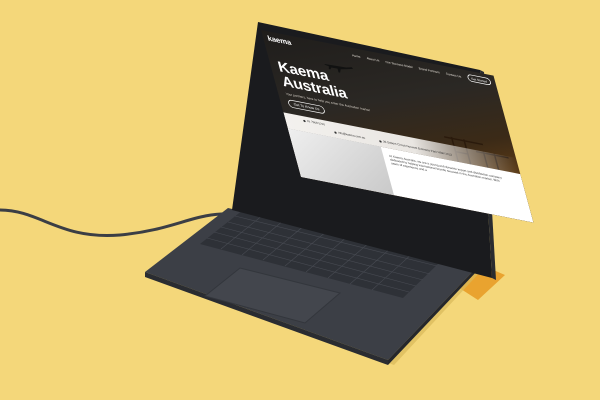  Describe the element at coordinates (453, 74) in the screenshot. I see `nav-contact: Contact Us` at that location.